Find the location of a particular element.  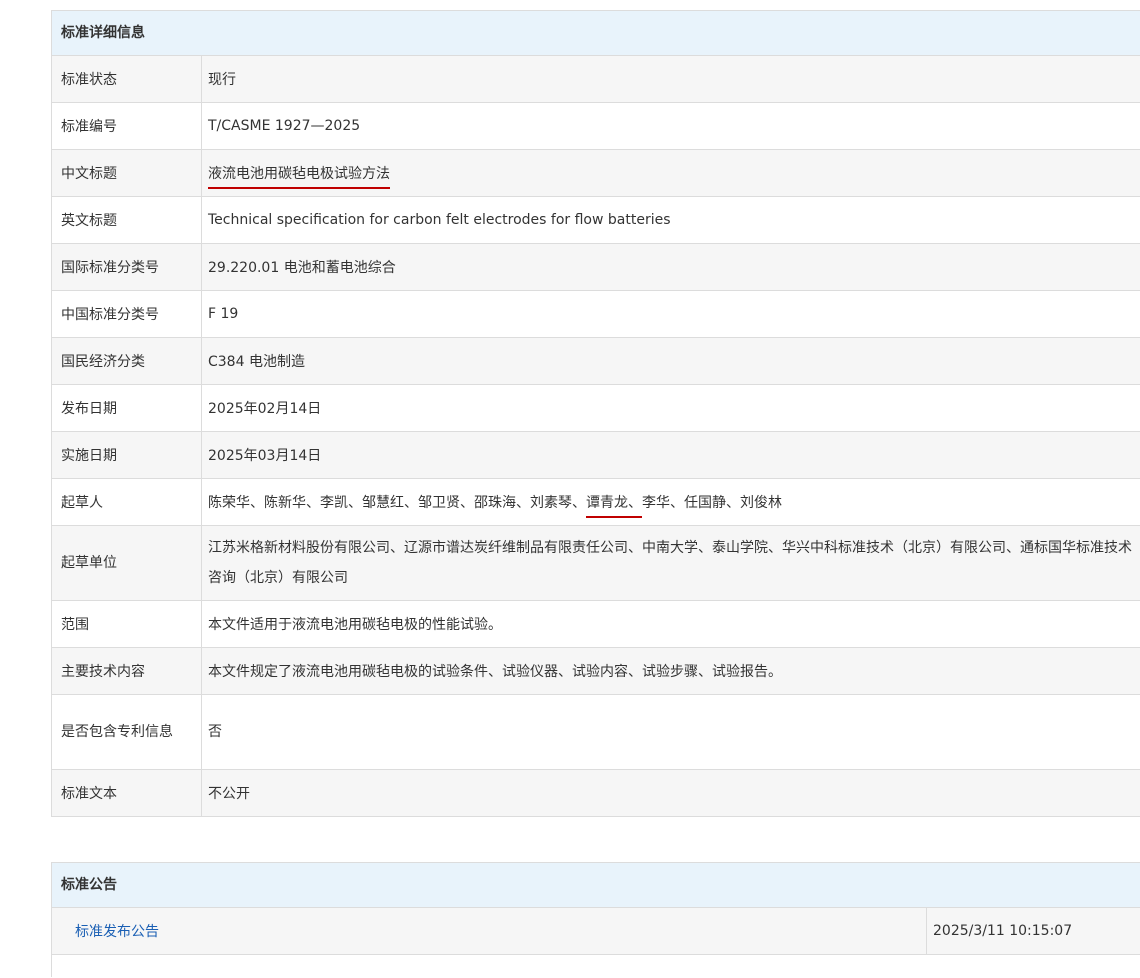

row-label: 英文标题 is located at coordinates (127, 220).